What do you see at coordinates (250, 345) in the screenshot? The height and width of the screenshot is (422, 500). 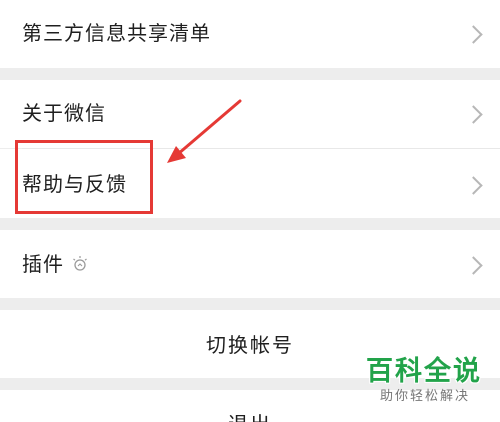 I see `switch-account-label: 切换帐号` at bounding box center [250, 345].